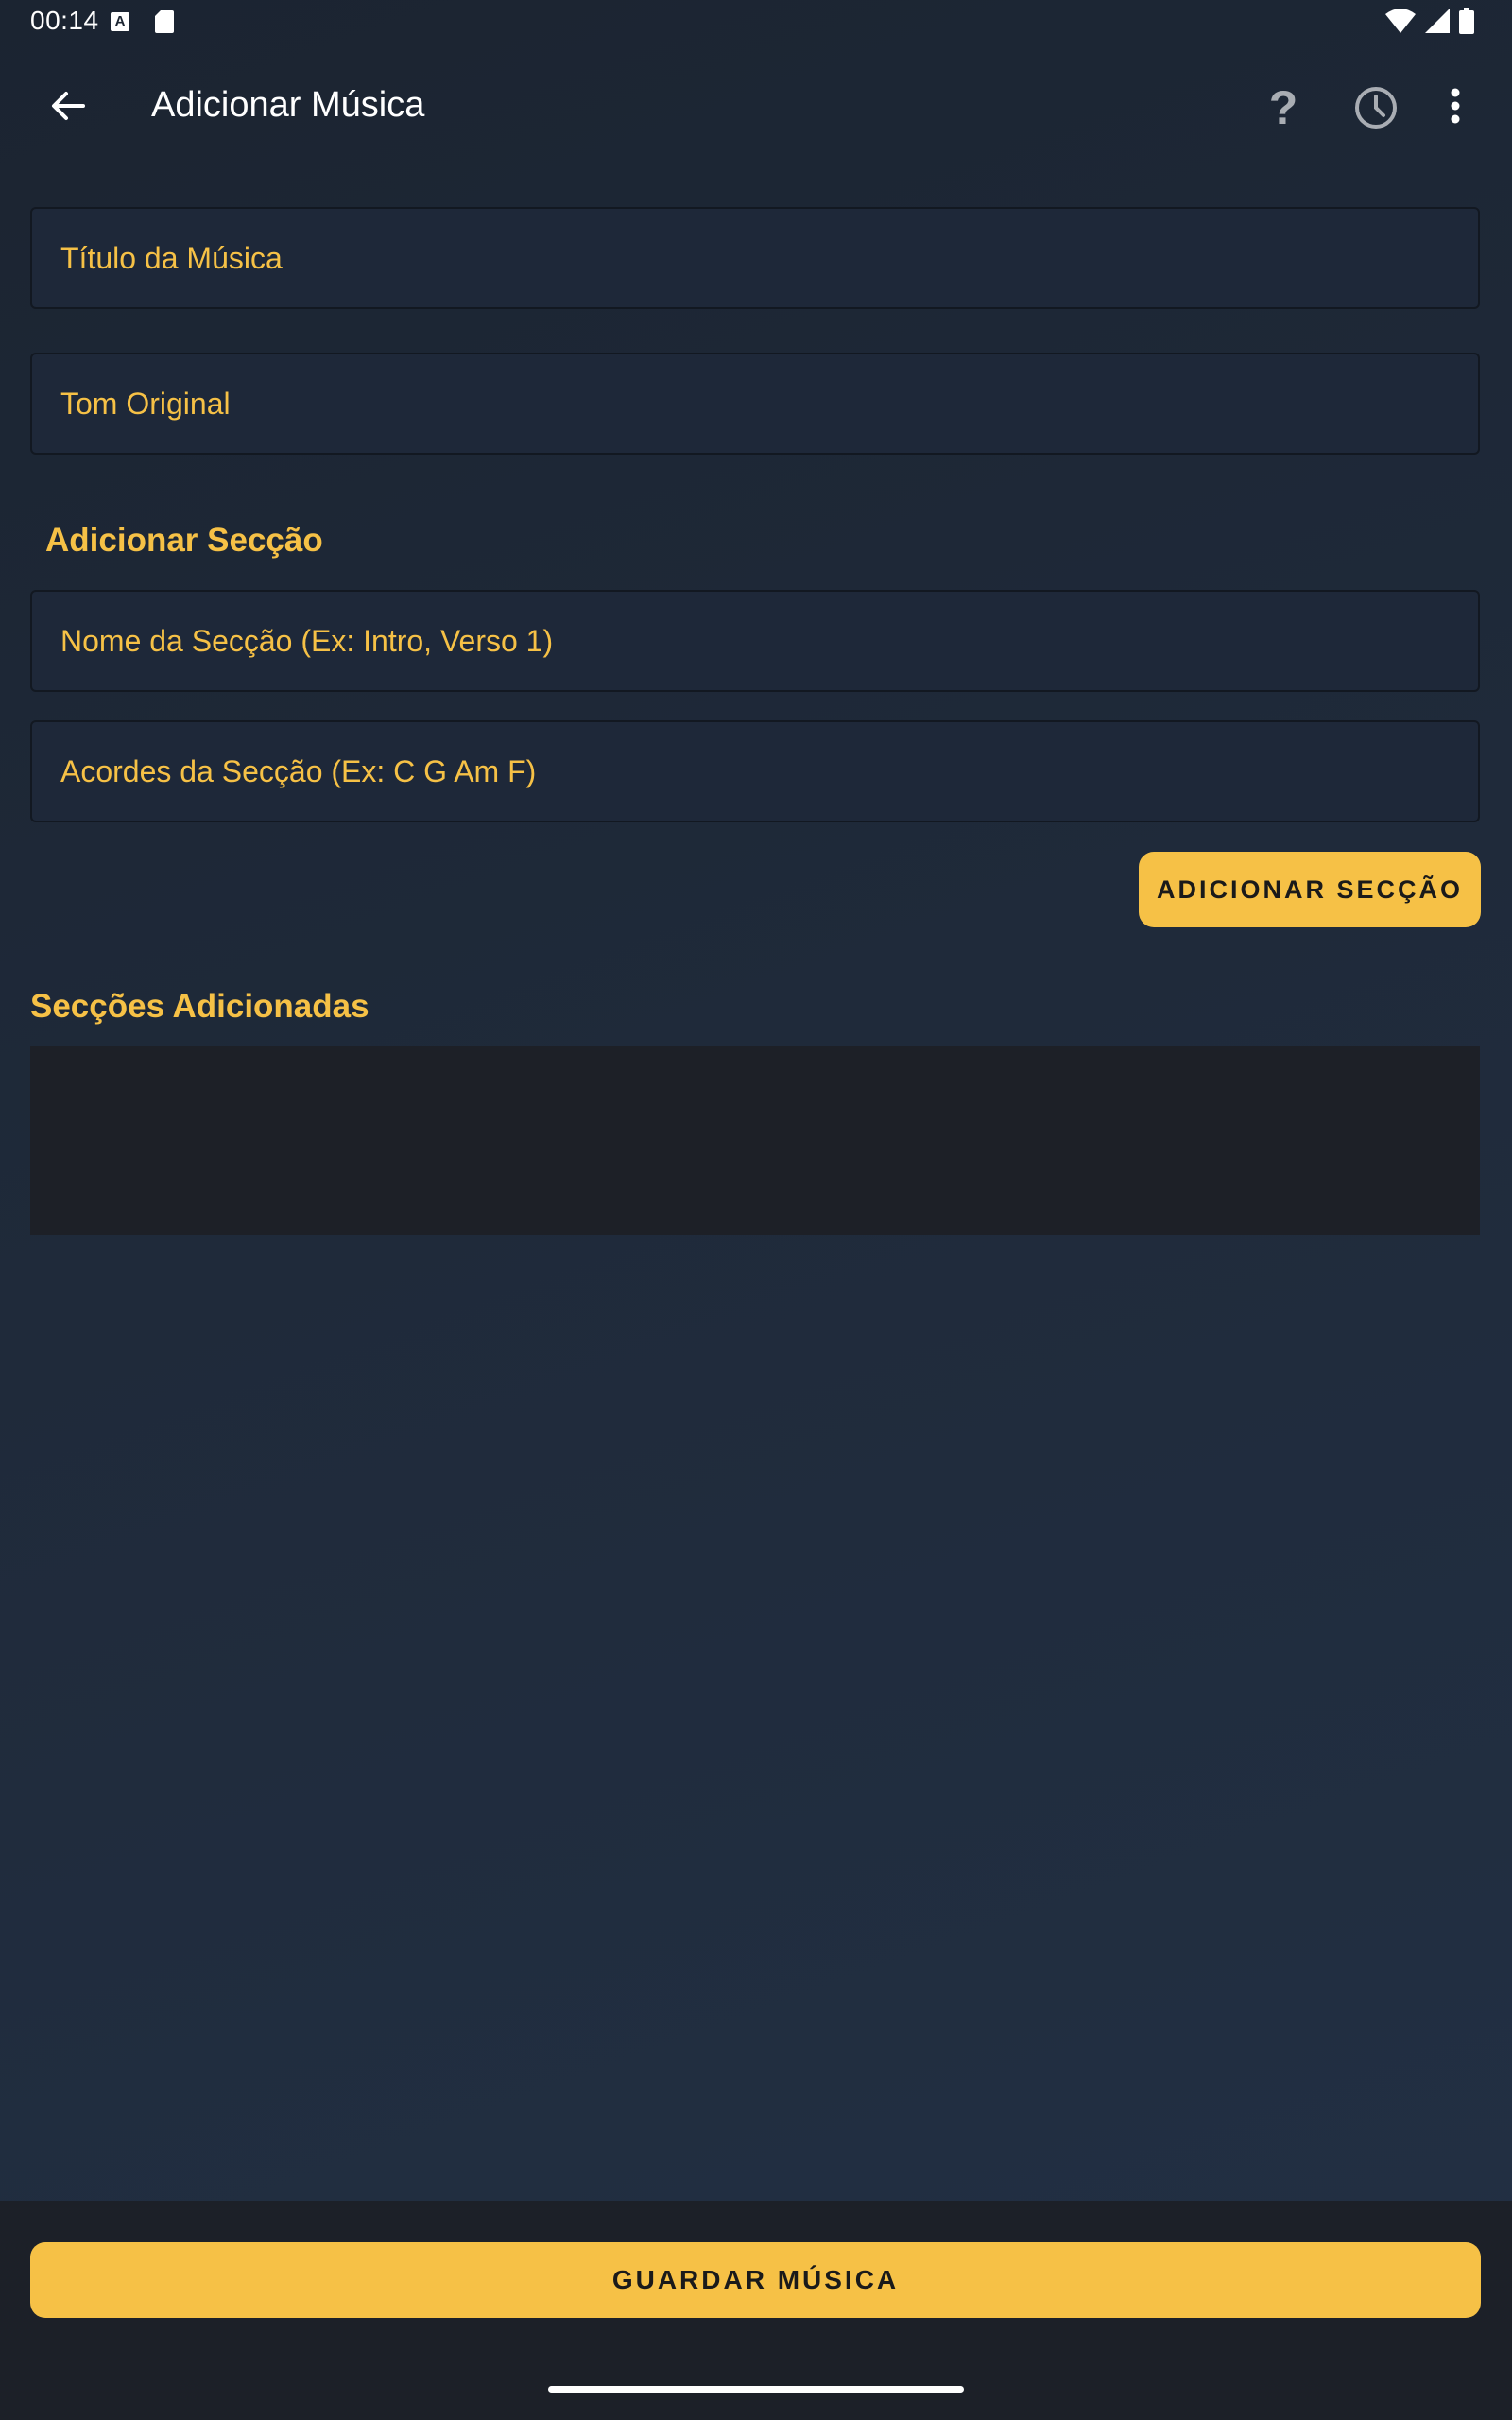 The image size is (1512, 2420). I want to click on back-arrow-icon, so click(68, 108).